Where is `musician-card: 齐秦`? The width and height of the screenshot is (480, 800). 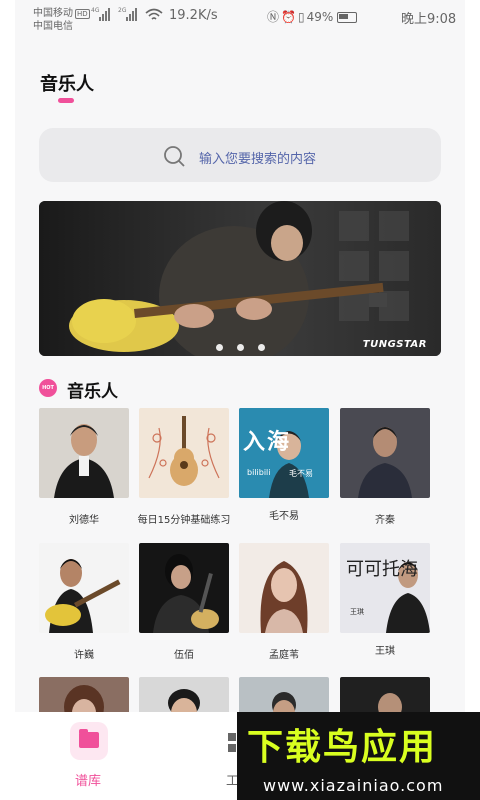 musician-card: 齐秦 is located at coordinates (385, 467).